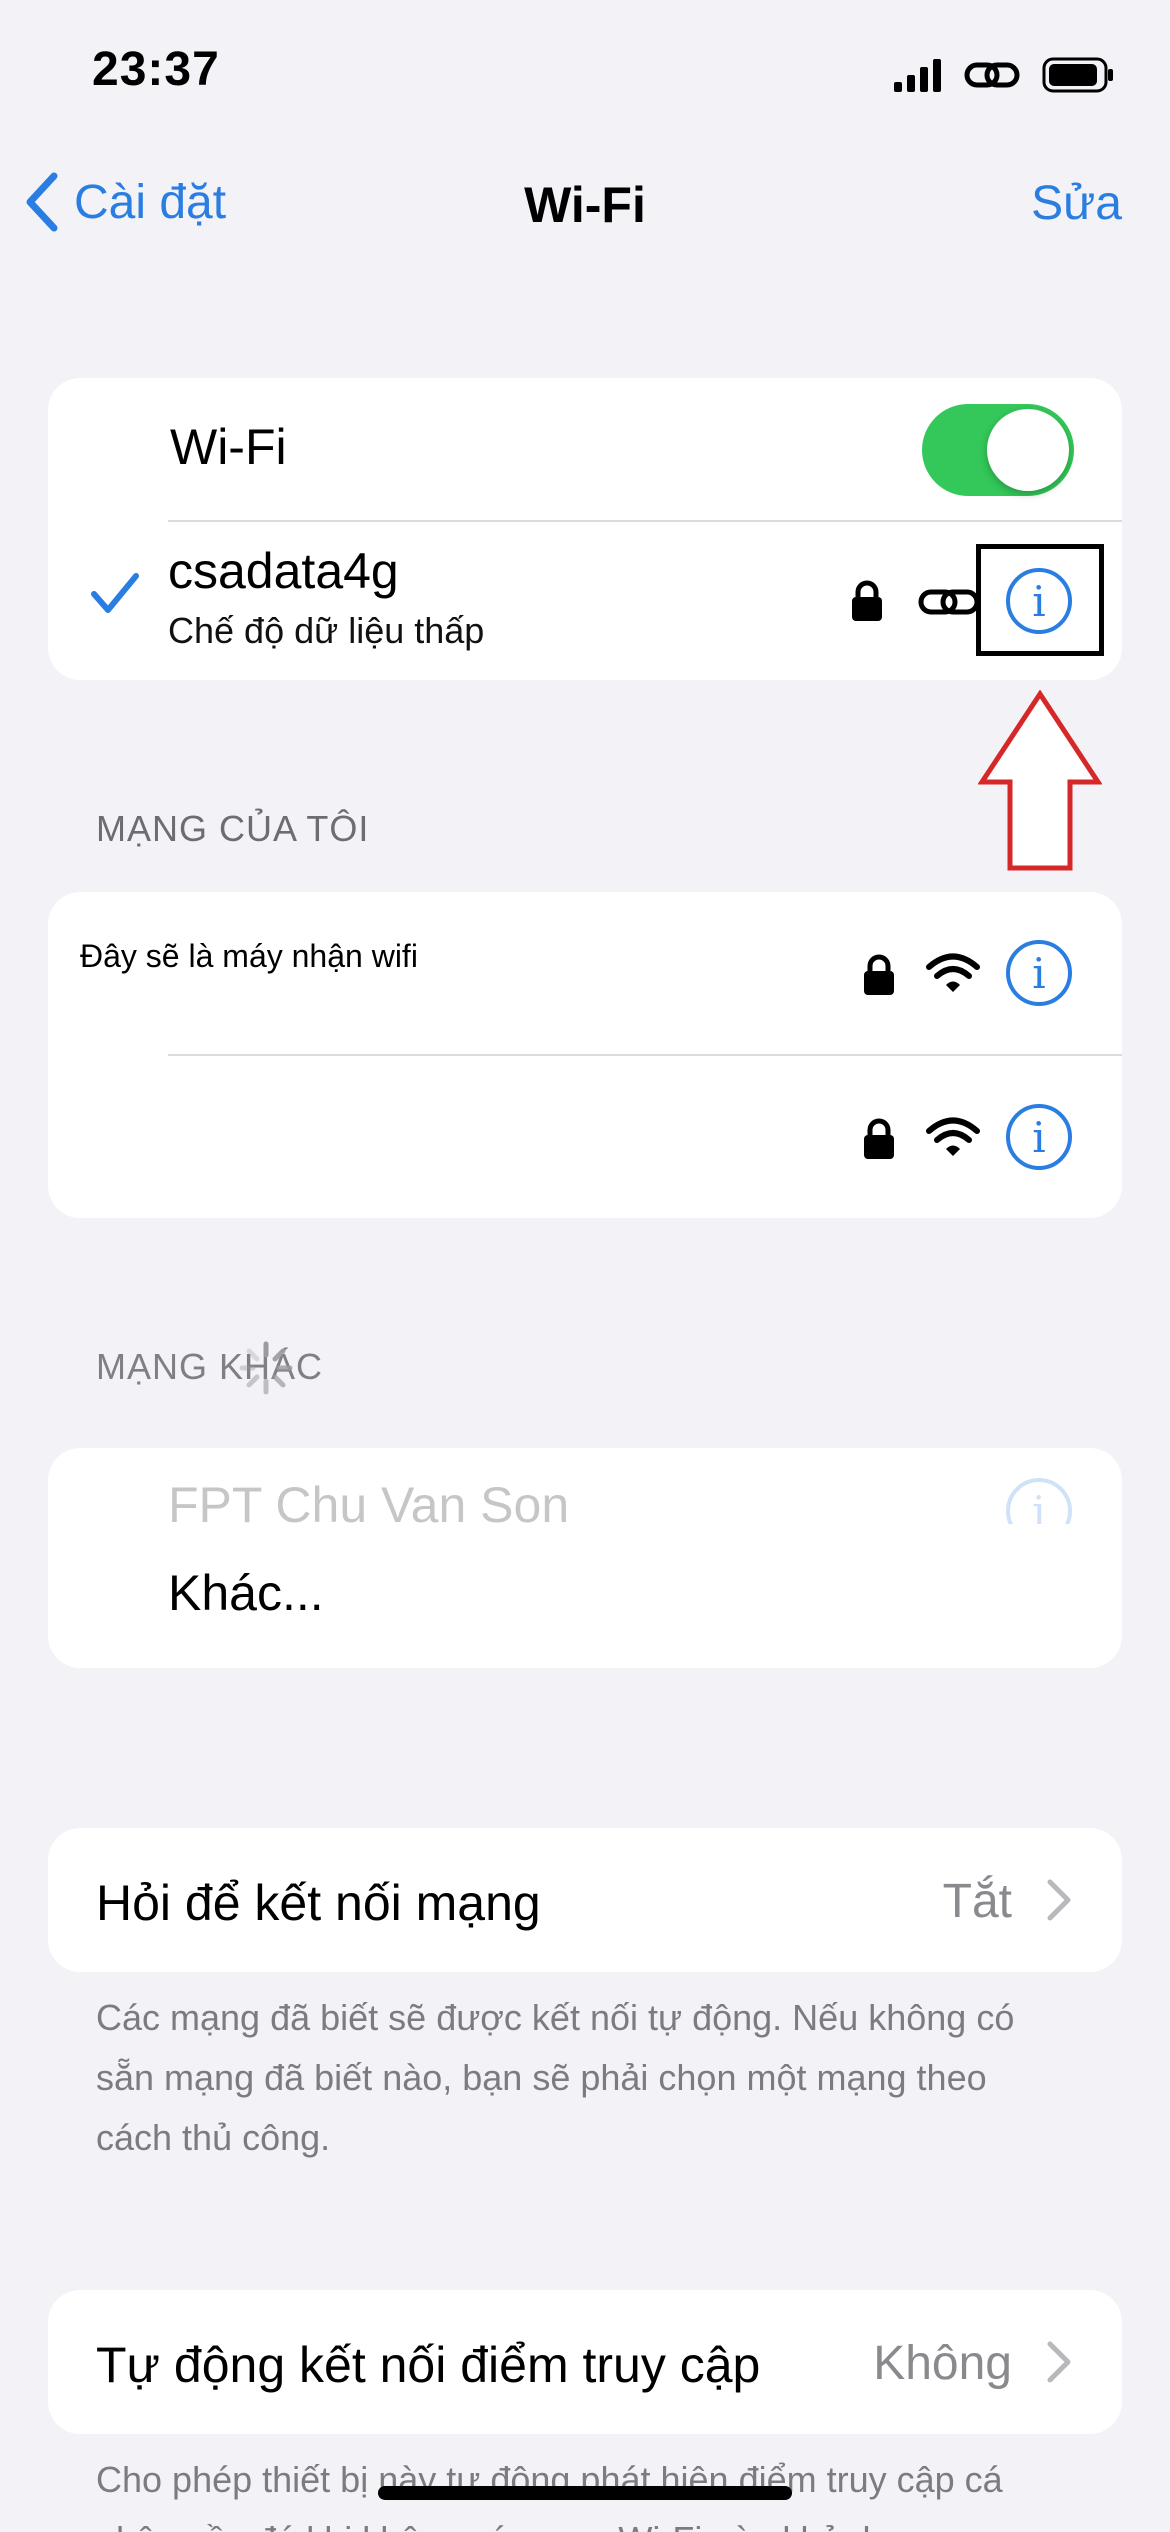 The height and width of the screenshot is (2532, 1170). Describe the element at coordinates (917, 75) in the screenshot. I see `cellular-signal-icon` at that location.